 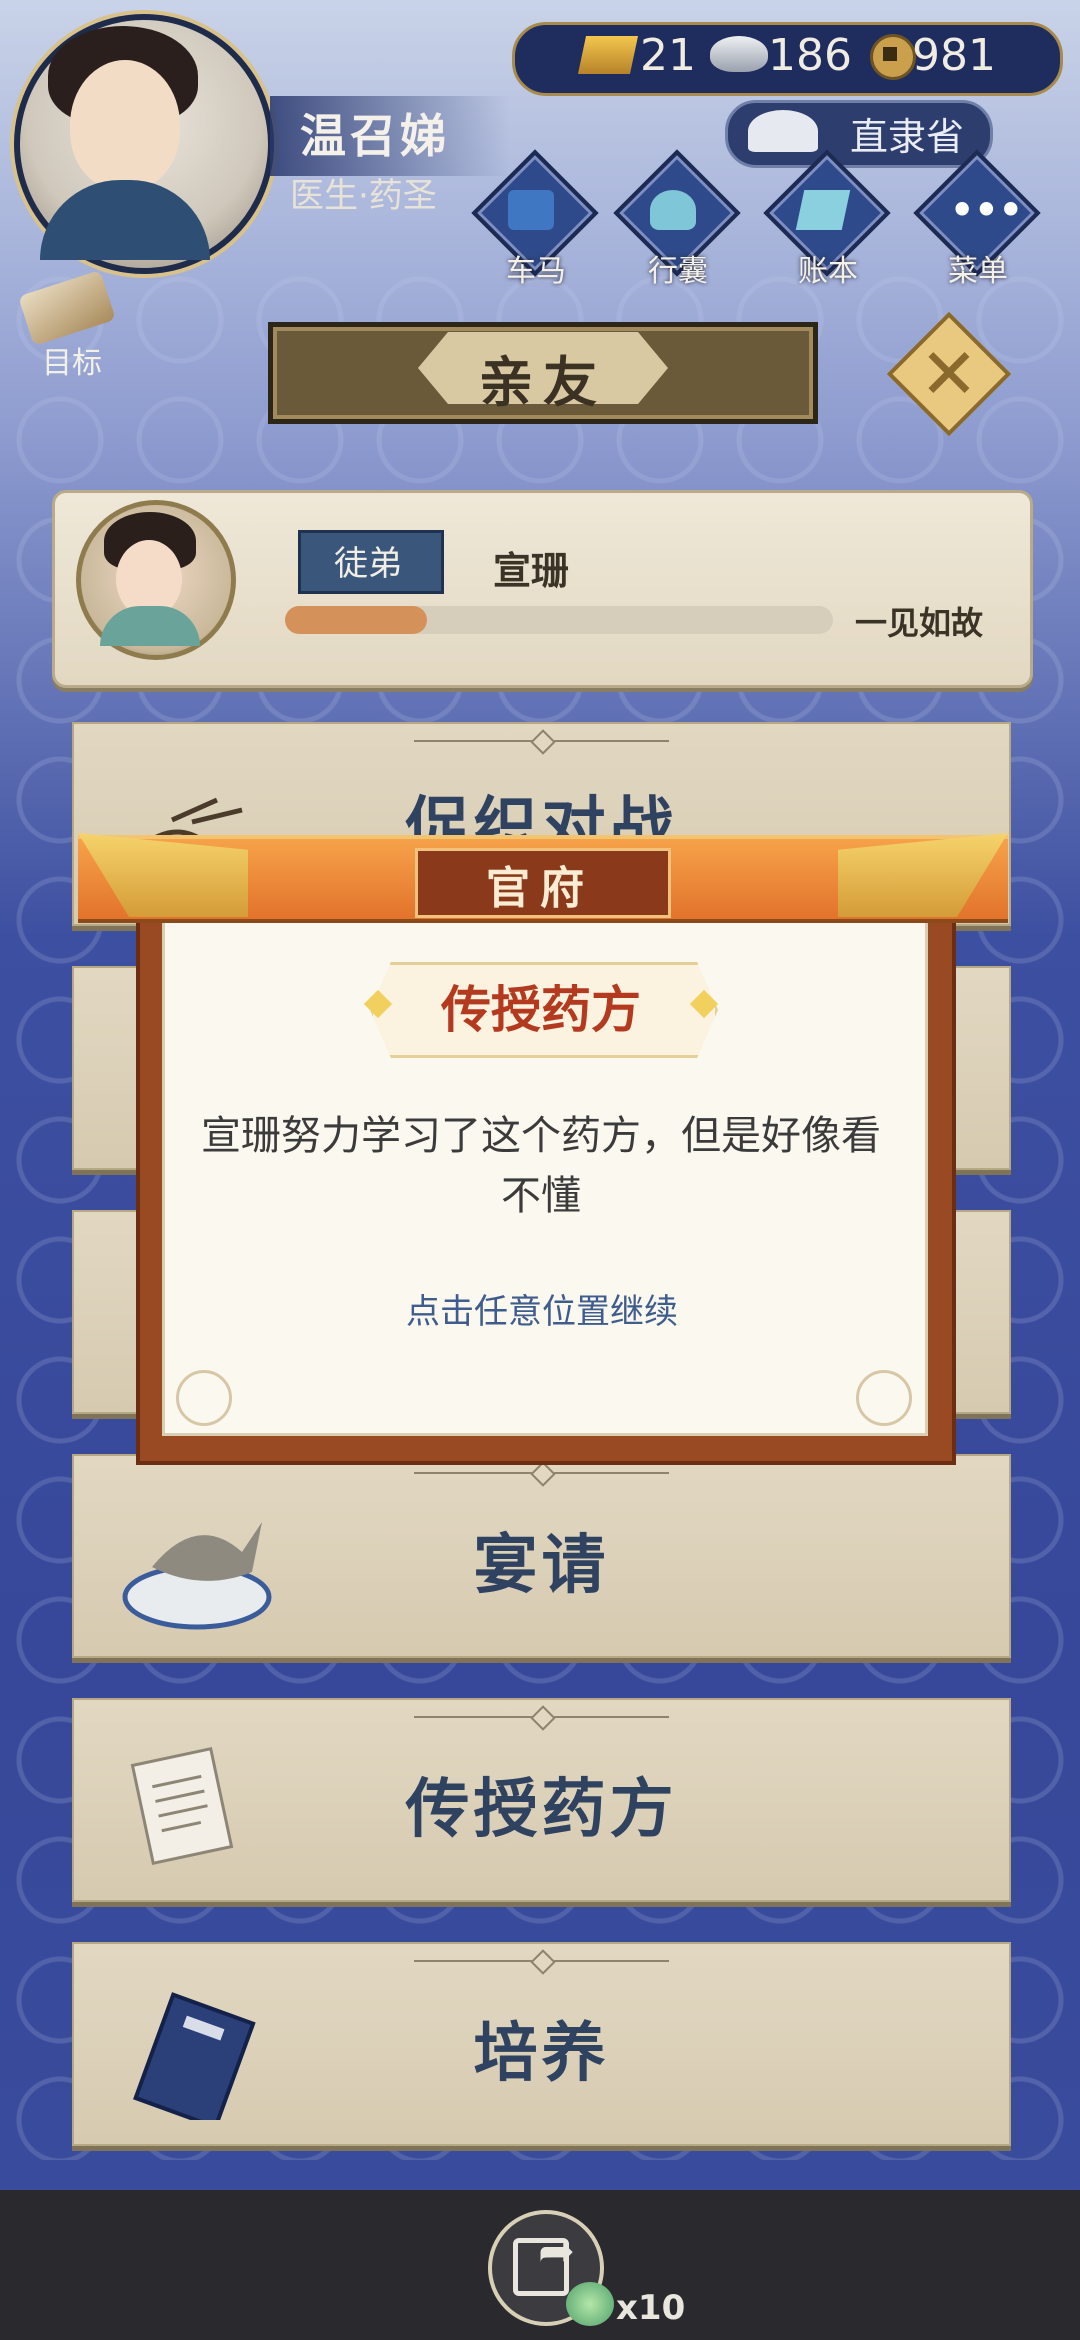 What do you see at coordinates (541, 1010) in the screenshot?
I see `modal-subtitle: 传授药方` at bounding box center [541, 1010].